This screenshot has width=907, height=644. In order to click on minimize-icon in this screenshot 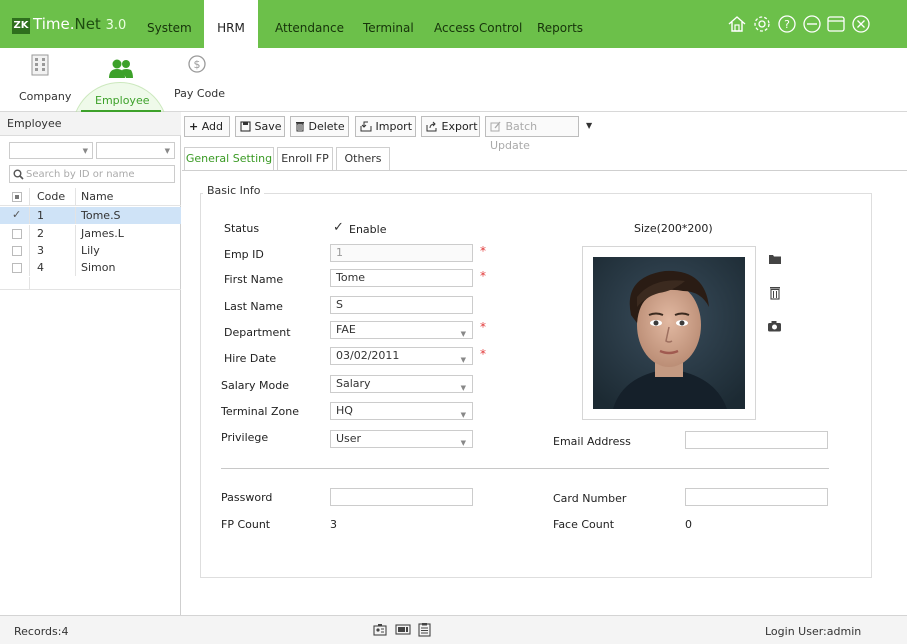, I will do `click(812, 24)`.